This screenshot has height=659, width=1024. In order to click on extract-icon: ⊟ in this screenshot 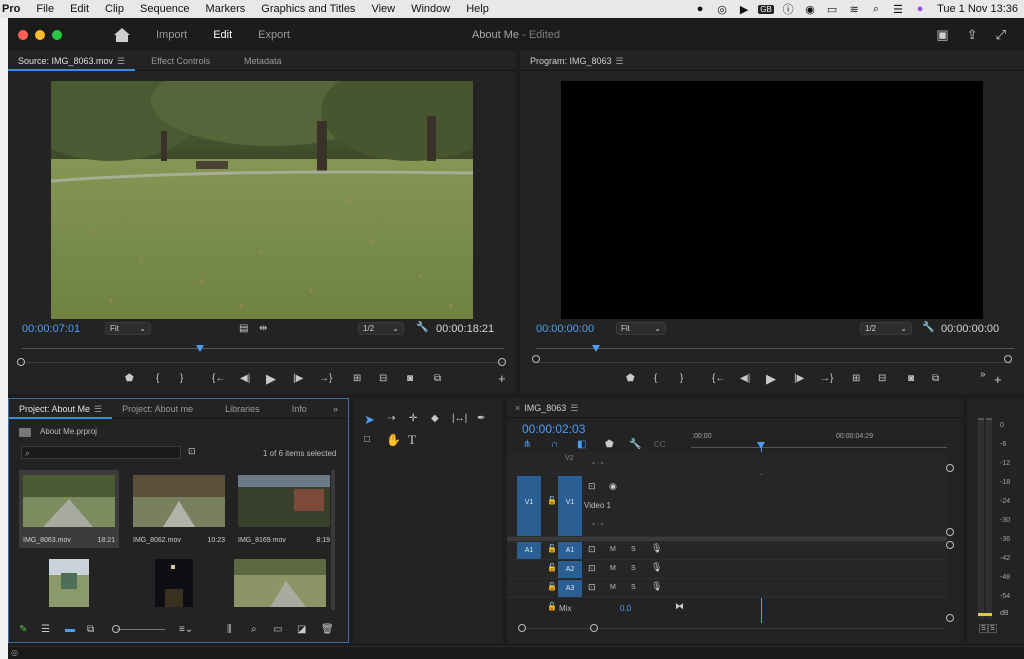, I will do `click(882, 378)`.